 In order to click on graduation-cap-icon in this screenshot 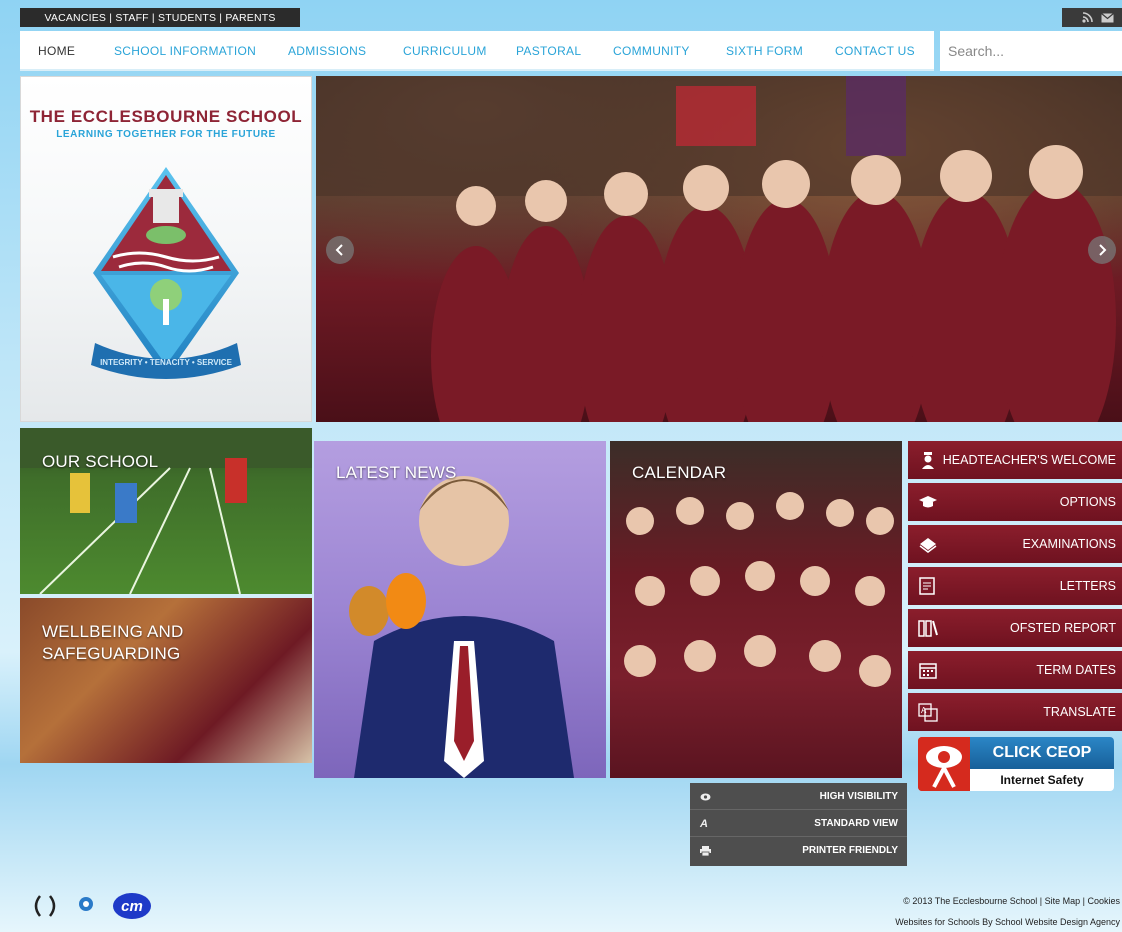, I will do `click(928, 502)`.